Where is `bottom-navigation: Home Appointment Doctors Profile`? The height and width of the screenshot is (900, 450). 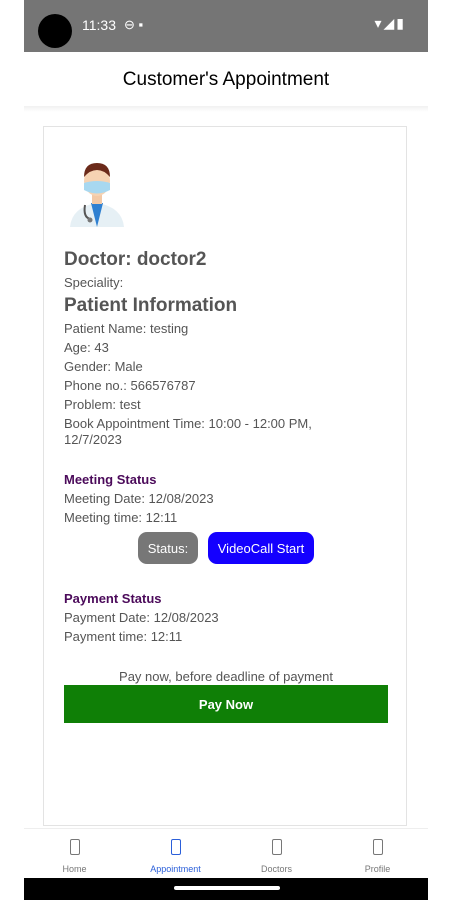
bottom-navigation: Home Appointment Doctors Profile is located at coordinates (226, 853).